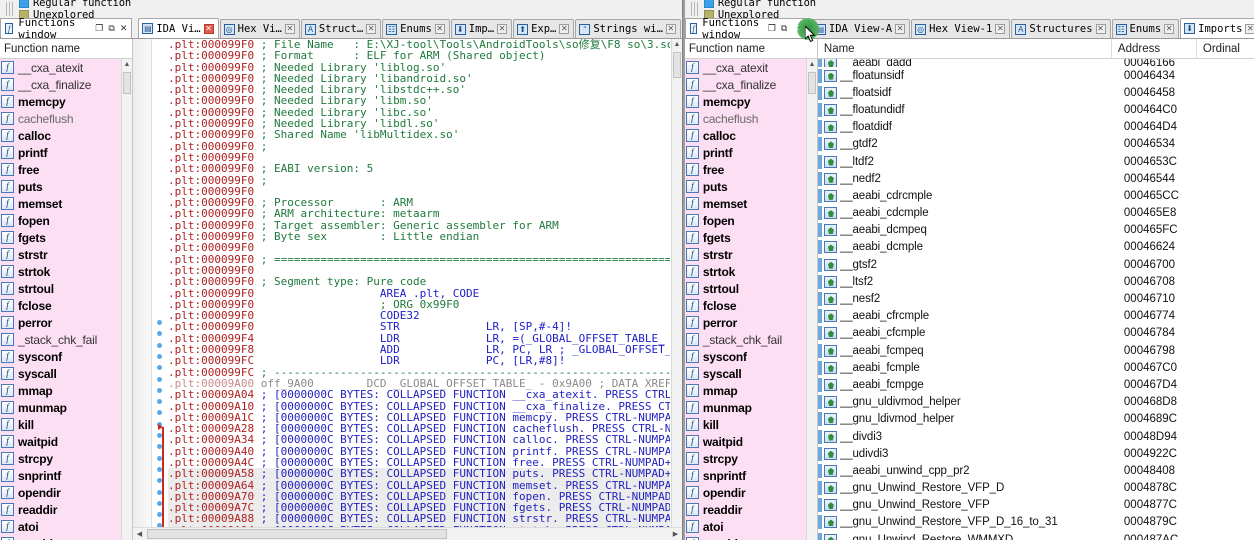  I want to click on tab-exp-: ⬆ Exp… ✕, so click(544, 28).